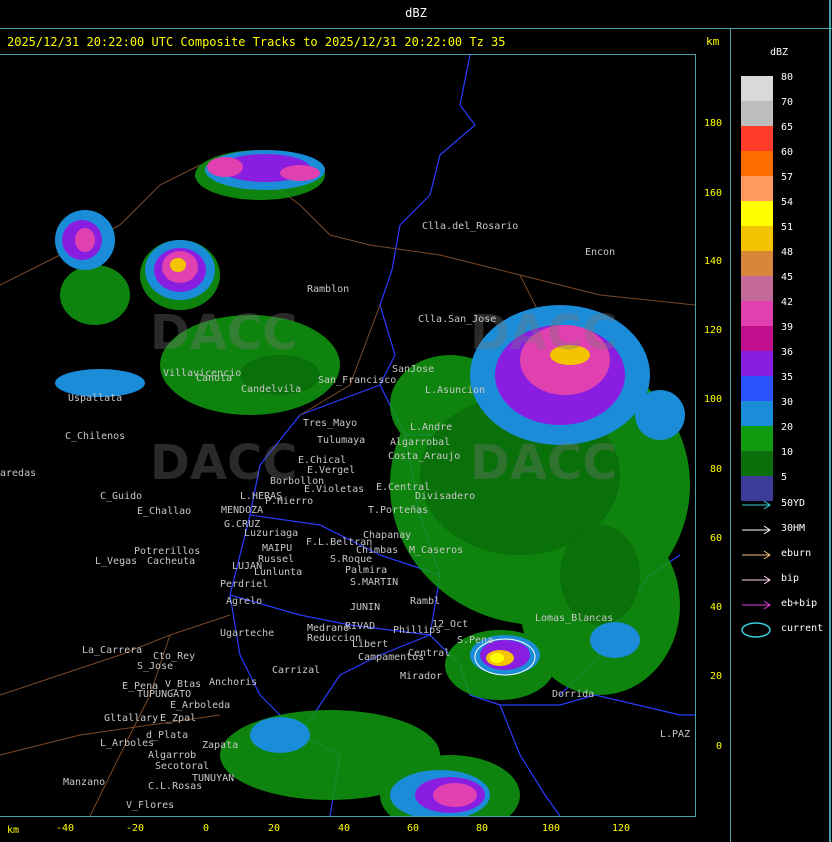 This screenshot has width=832, height=842. What do you see at coordinates (424, 456) in the screenshot?
I see `place-label: Costa_Araujo` at bounding box center [424, 456].